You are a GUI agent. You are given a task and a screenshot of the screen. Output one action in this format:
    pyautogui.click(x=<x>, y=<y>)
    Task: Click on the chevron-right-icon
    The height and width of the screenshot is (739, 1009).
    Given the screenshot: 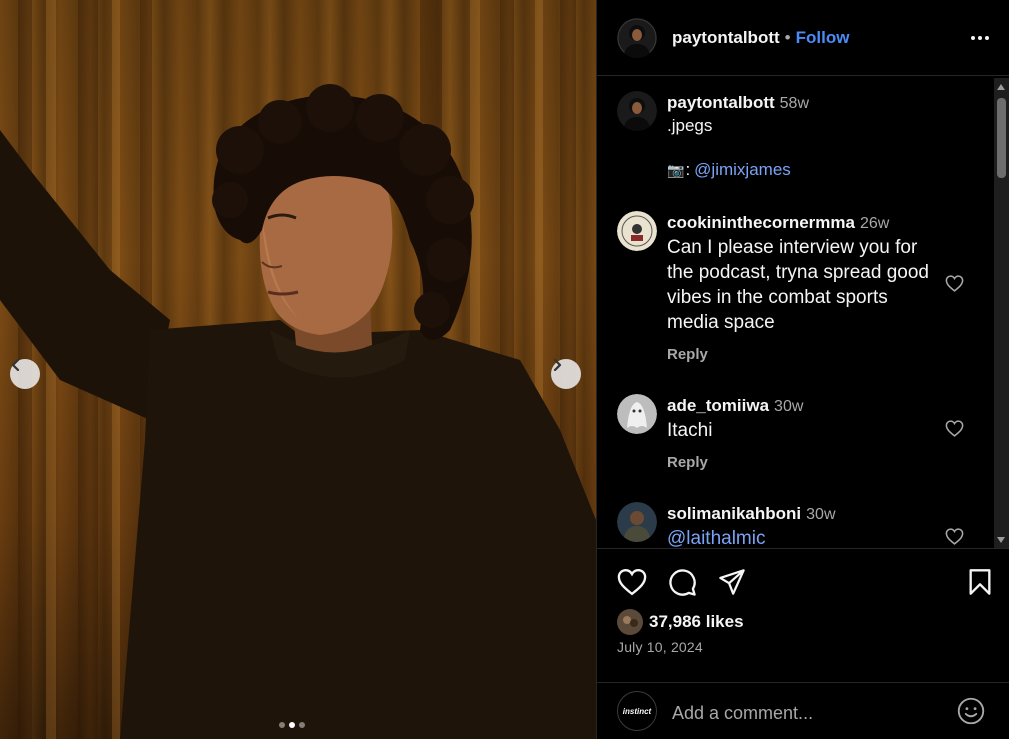 What is the action you would take?
    pyautogui.click(x=557, y=365)
    